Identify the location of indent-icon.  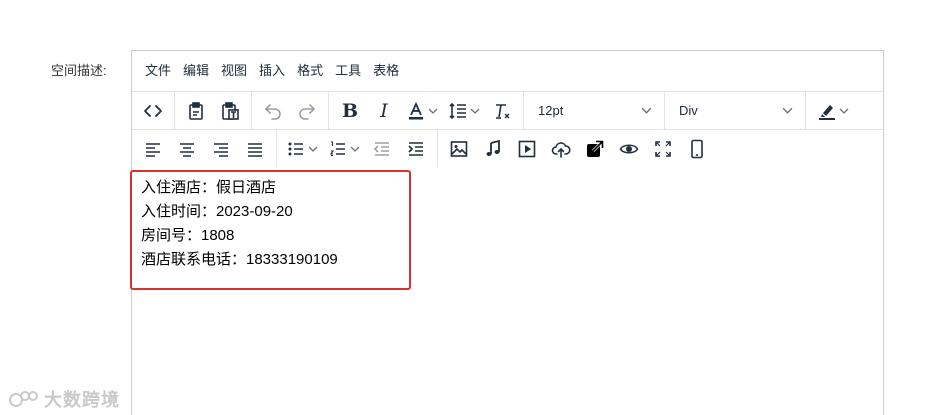
(415, 148).